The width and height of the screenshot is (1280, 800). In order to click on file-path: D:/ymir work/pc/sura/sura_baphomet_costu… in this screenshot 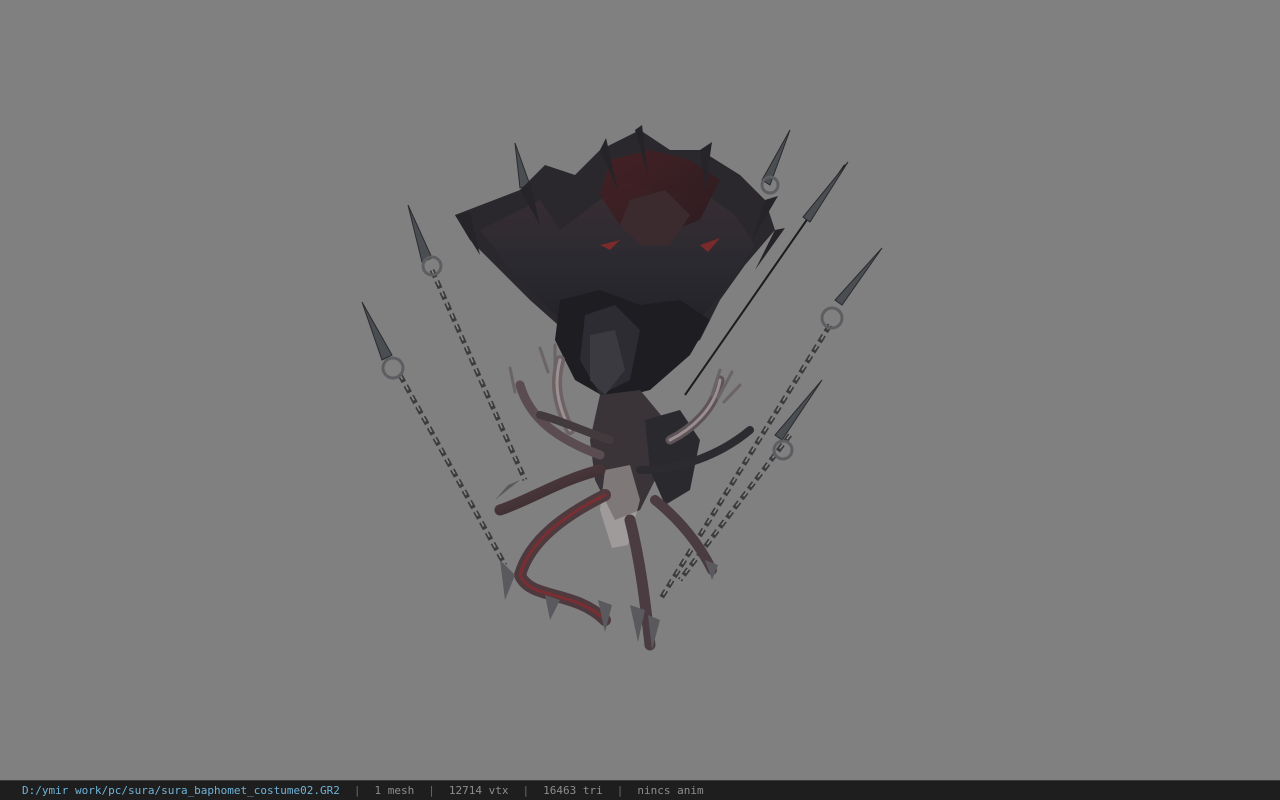, I will do `click(181, 790)`.